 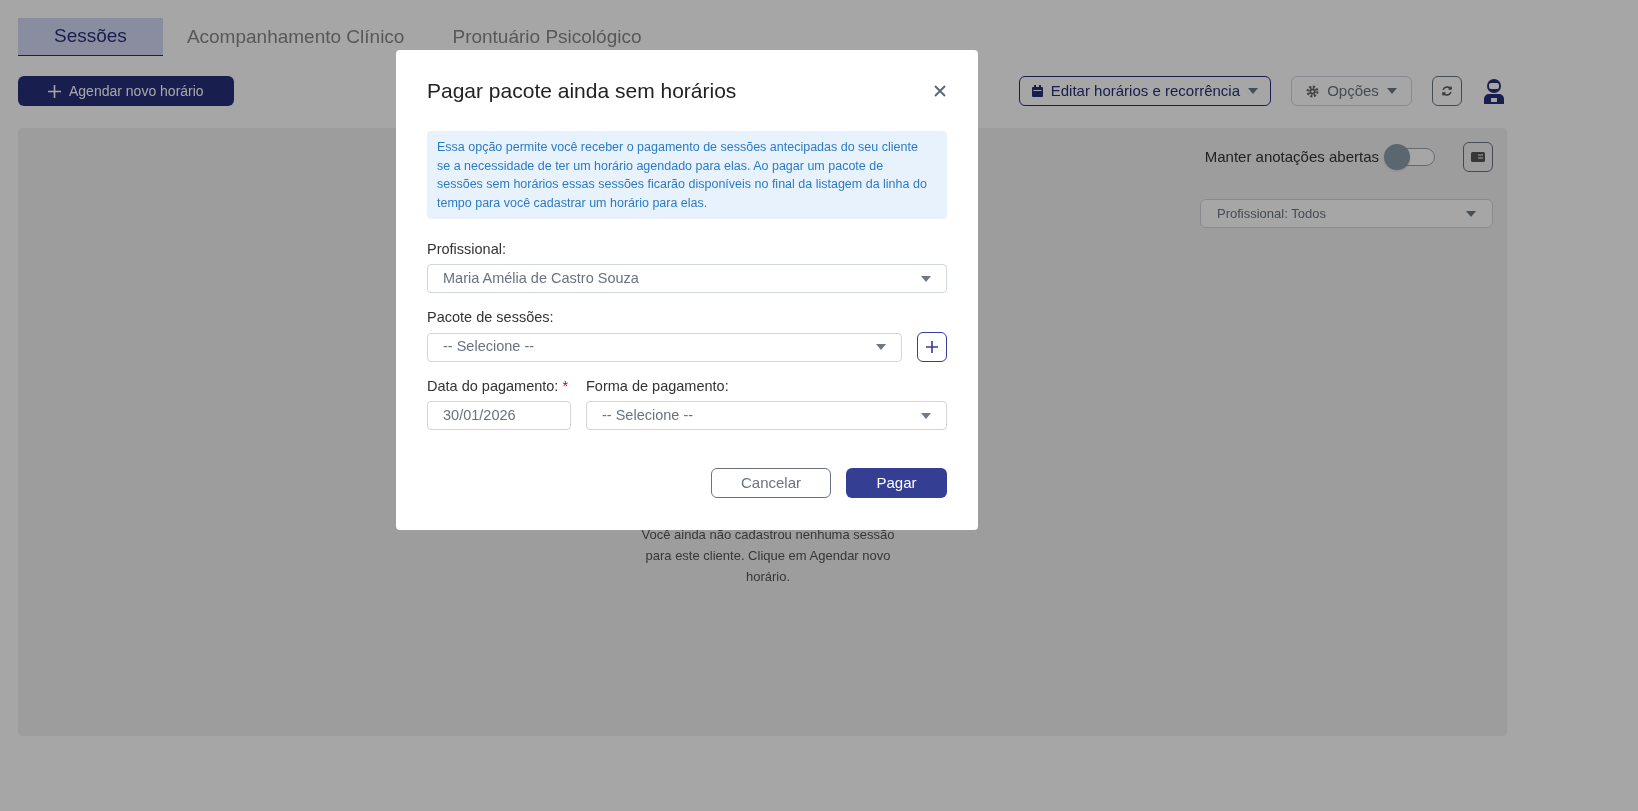 What do you see at coordinates (1351, 91) in the screenshot?
I see `options-button: Opções` at bounding box center [1351, 91].